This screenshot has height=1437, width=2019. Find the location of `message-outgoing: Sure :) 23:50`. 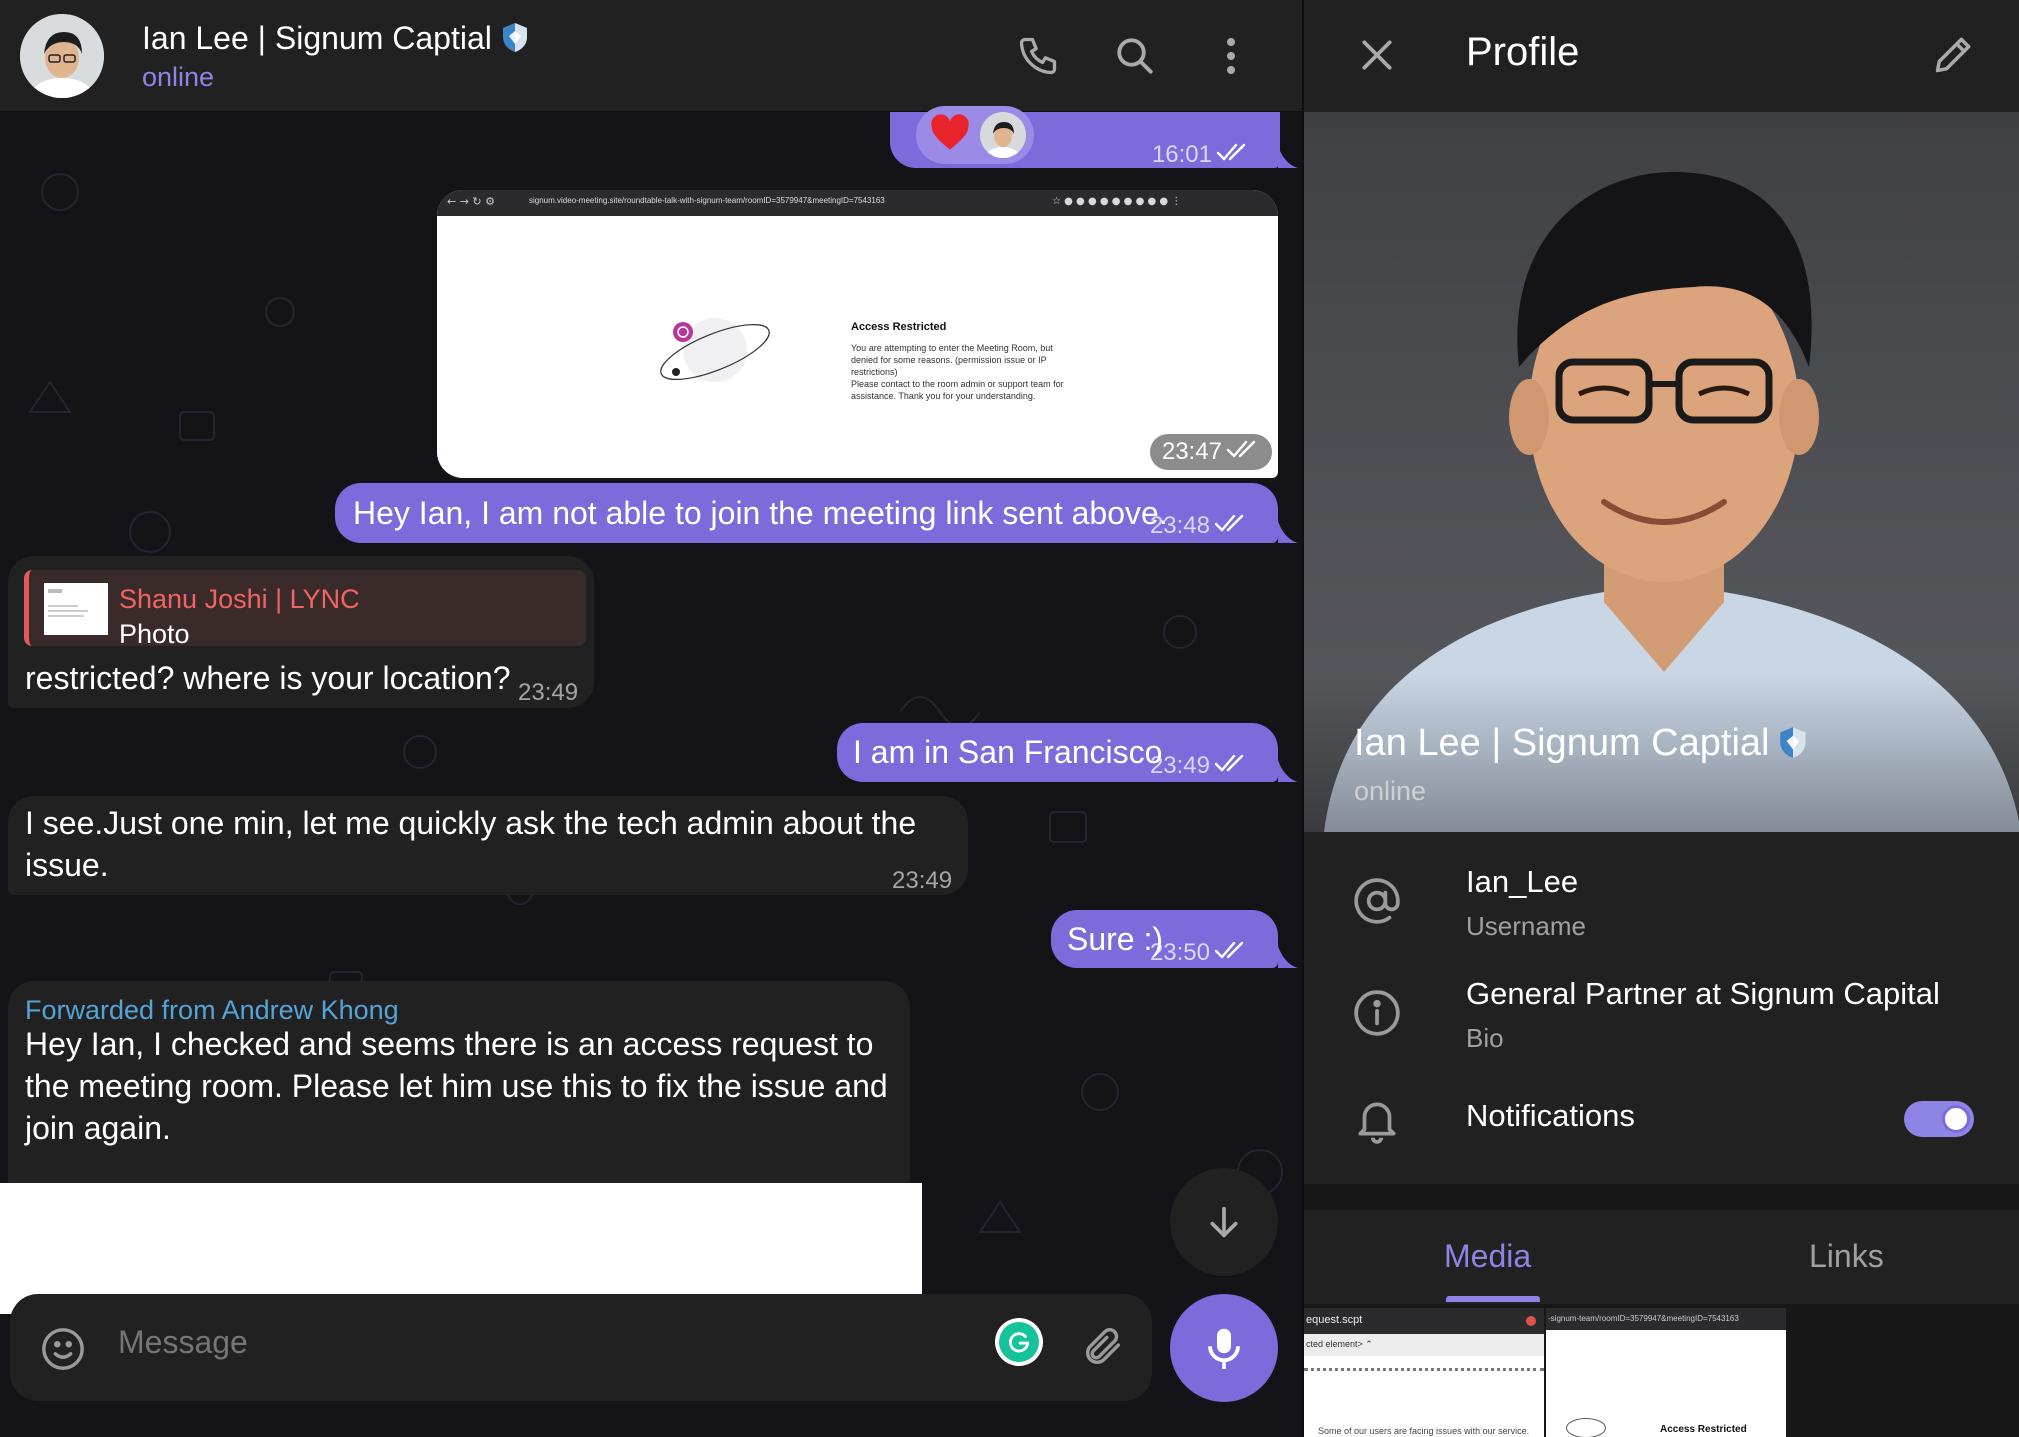

message-outgoing: Sure :) 23:50 is located at coordinates (1164, 939).